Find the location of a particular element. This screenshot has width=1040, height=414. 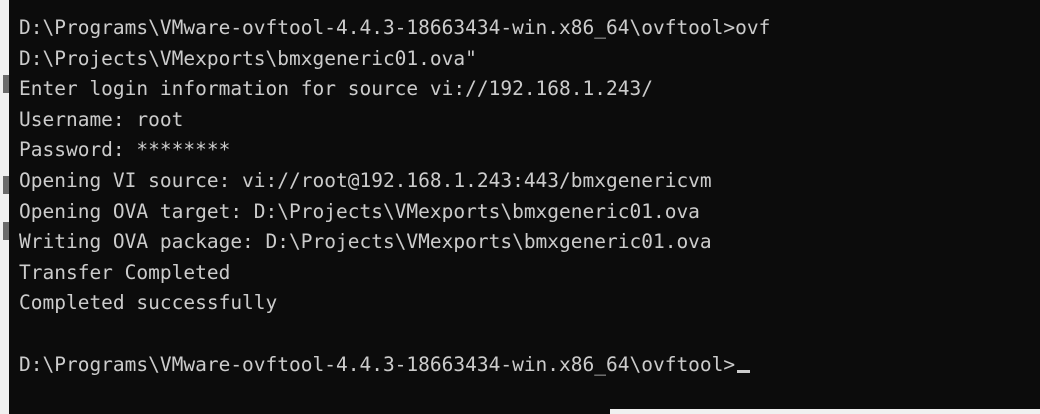

console-line: Transfer Completed is located at coordinates (125, 272).